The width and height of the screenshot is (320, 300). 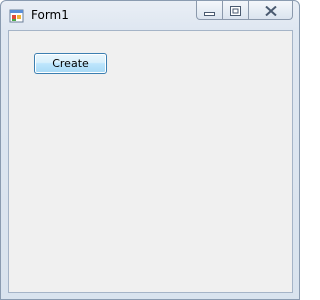 I want to click on close-icon, so click(x=270, y=10).